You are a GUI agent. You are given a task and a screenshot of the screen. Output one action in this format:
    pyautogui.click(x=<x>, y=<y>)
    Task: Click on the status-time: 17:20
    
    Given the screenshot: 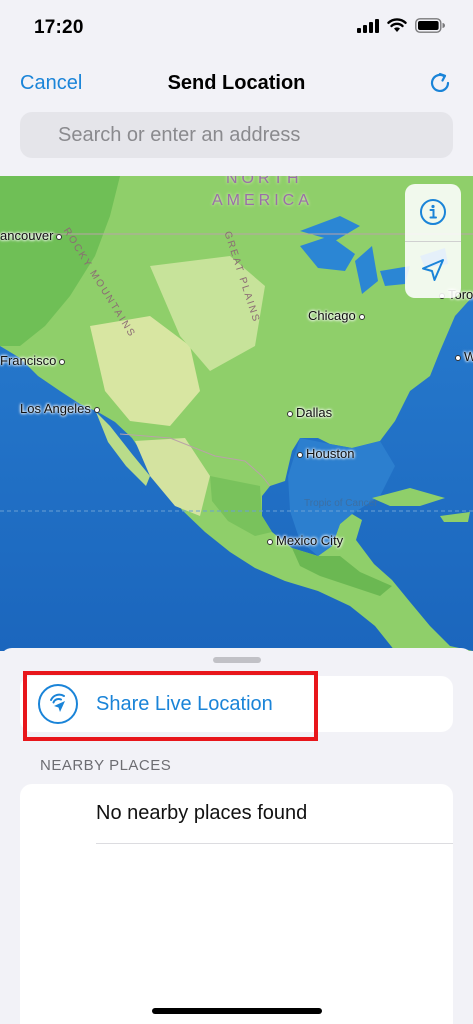 What is the action you would take?
    pyautogui.click(x=59, y=27)
    